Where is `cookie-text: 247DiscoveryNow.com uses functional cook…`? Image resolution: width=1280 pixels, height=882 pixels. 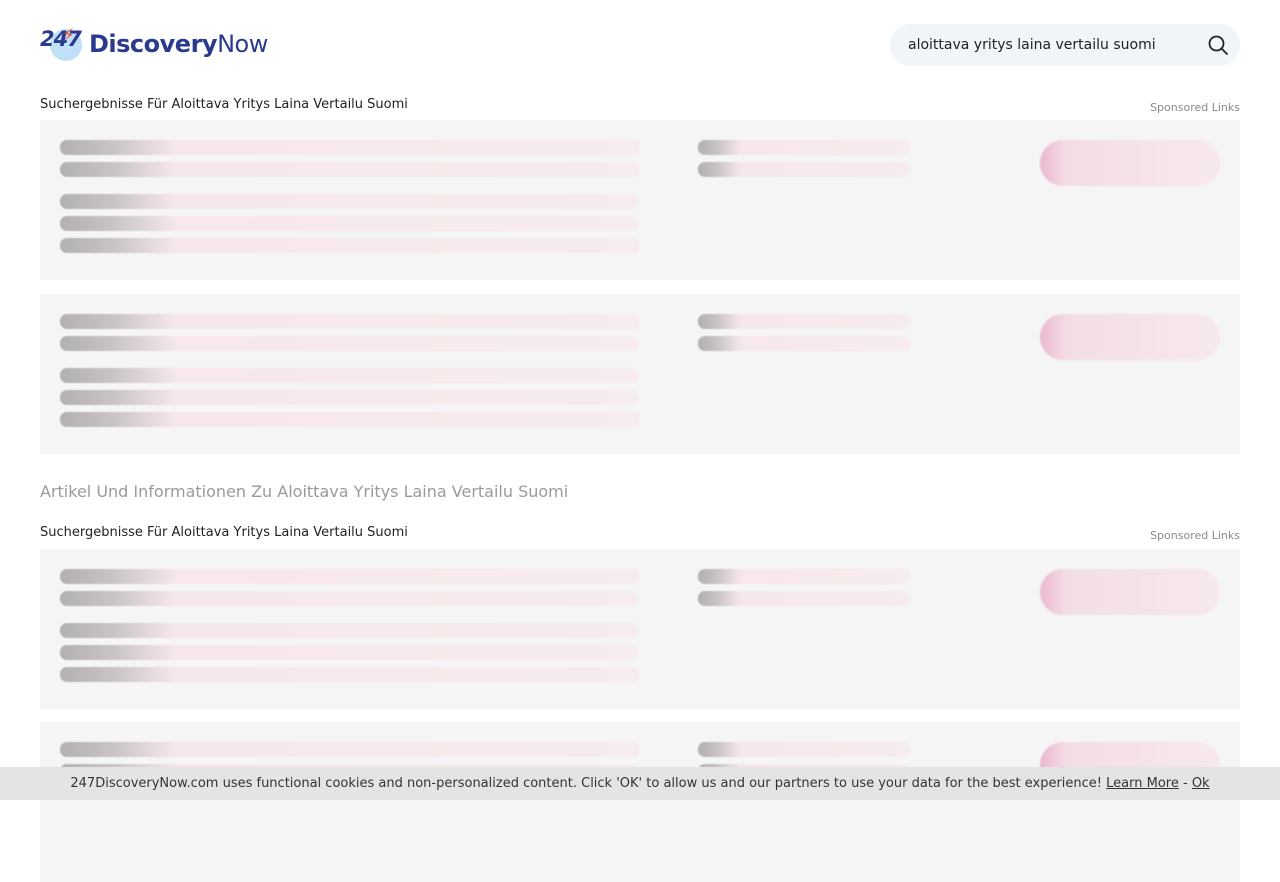
cookie-text: 247DiscoveryNow.com uses functional cook… is located at coordinates (586, 783).